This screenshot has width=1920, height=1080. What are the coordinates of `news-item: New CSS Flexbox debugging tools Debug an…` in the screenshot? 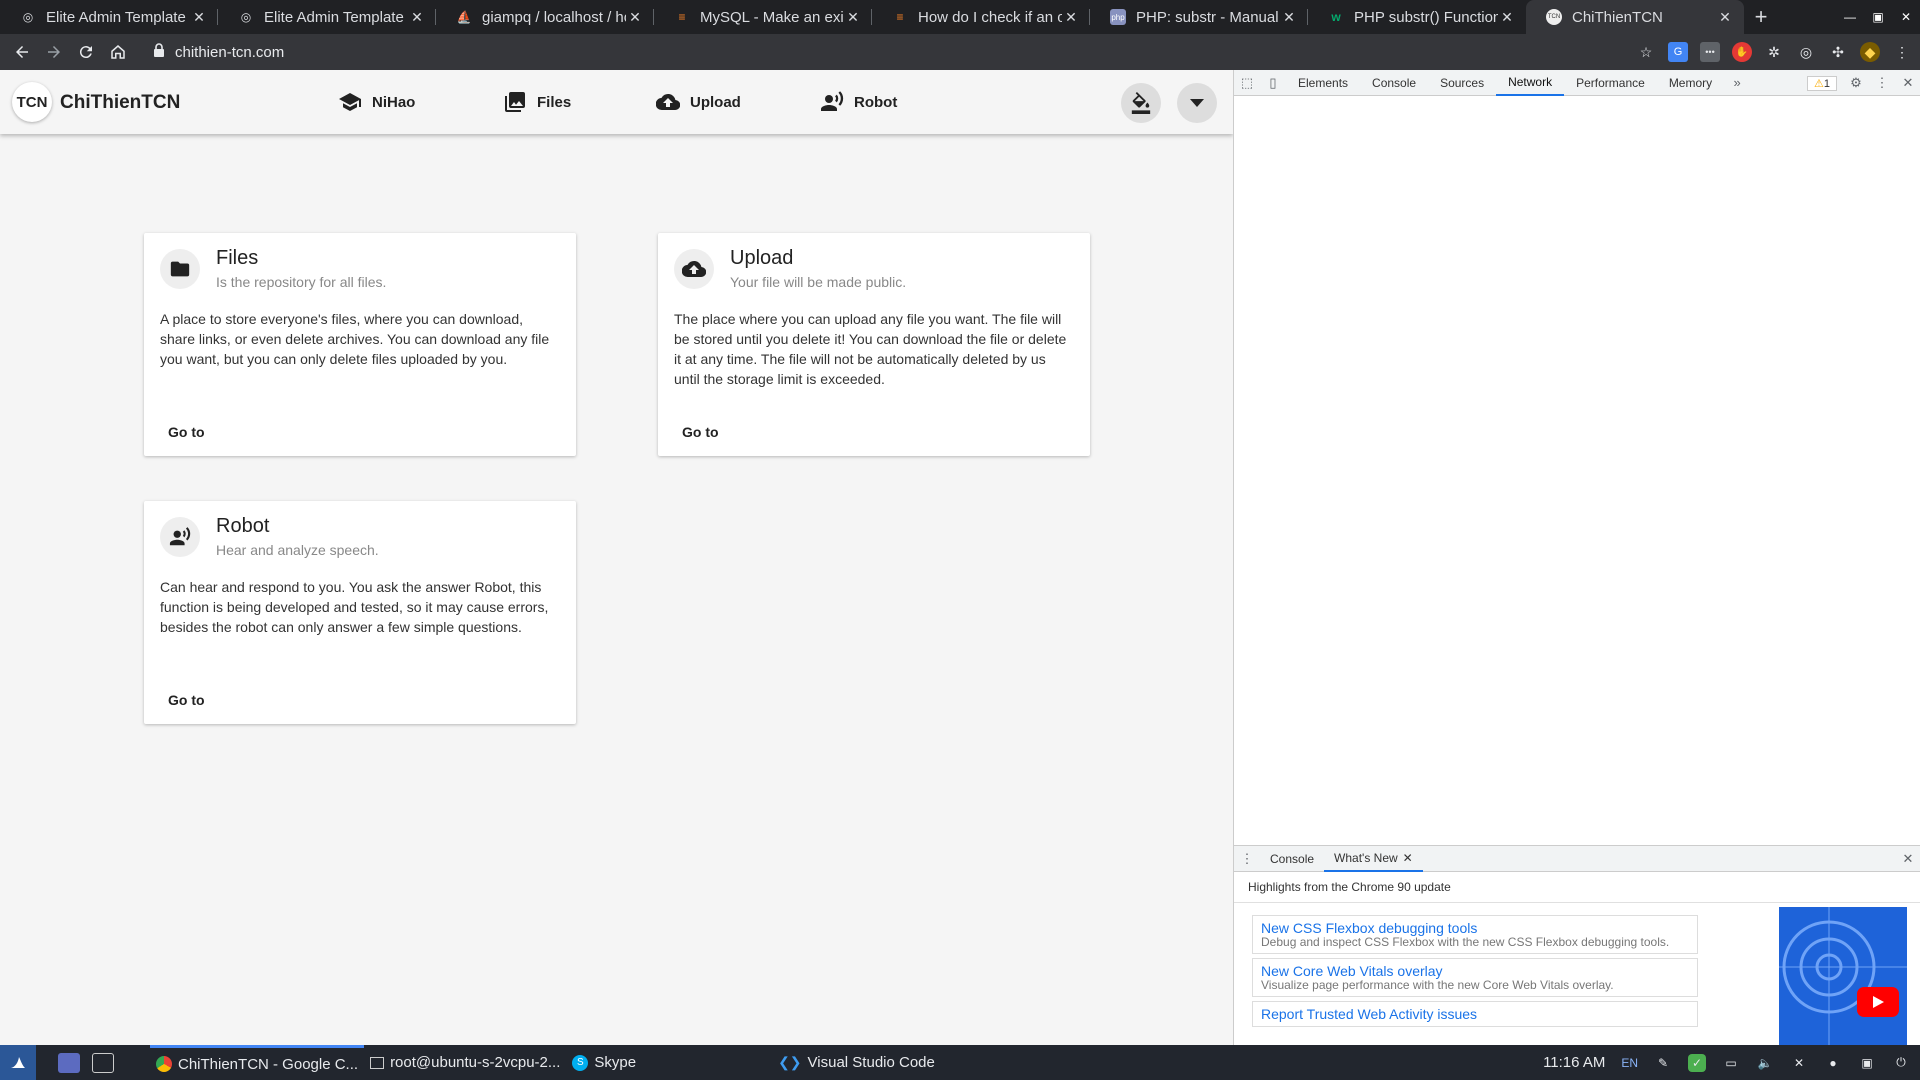 It's located at (1475, 934).